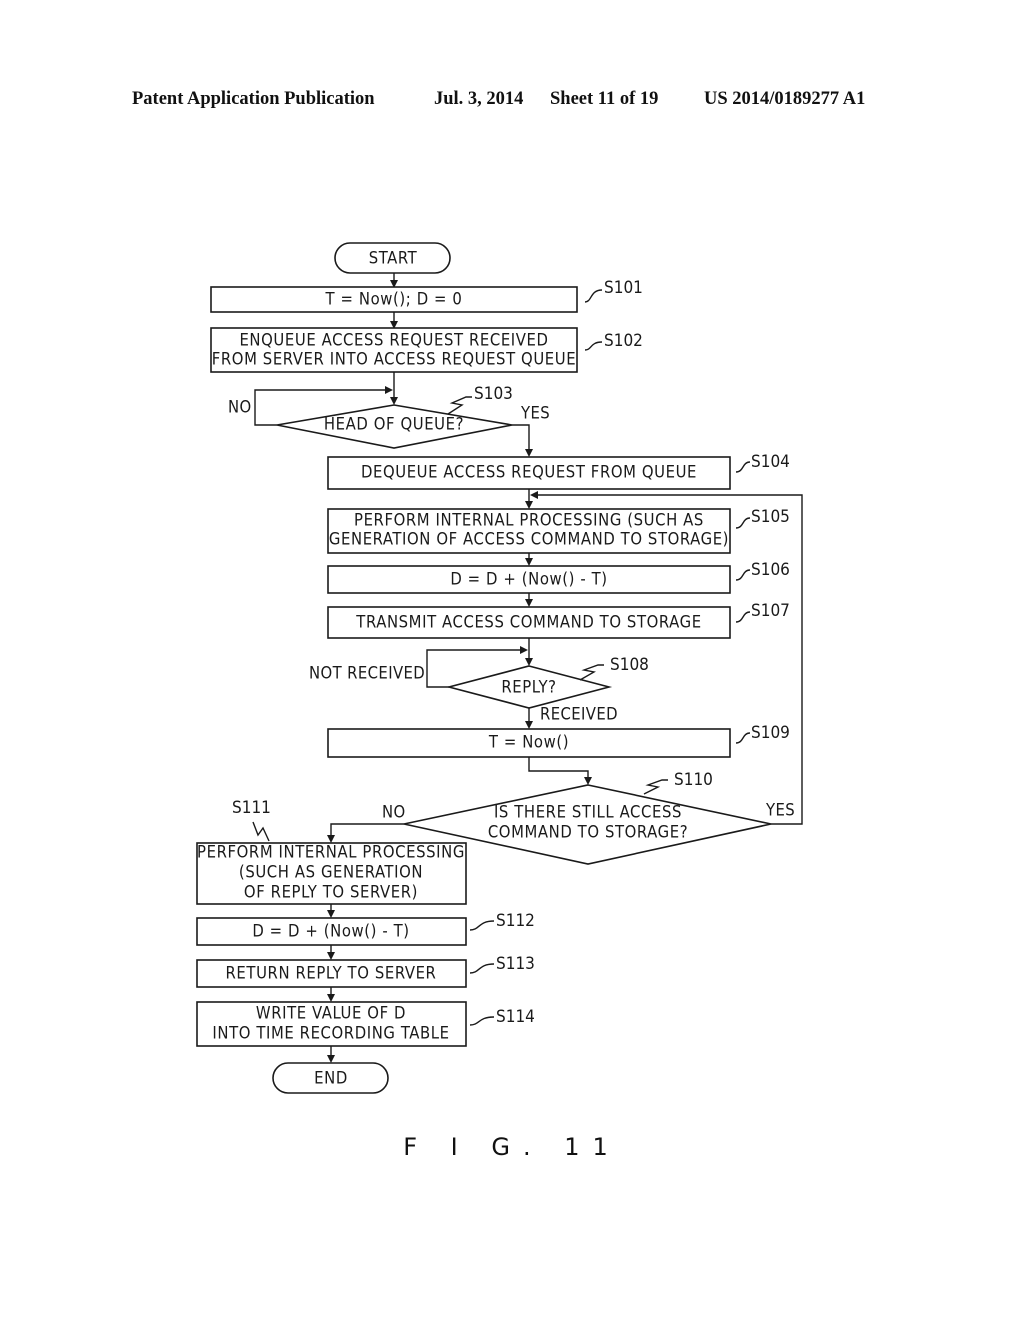 This screenshot has width=1024, height=1320. What do you see at coordinates (528, 579) in the screenshot?
I see `step-s106-text: D = D + (Now() - T)` at bounding box center [528, 579].